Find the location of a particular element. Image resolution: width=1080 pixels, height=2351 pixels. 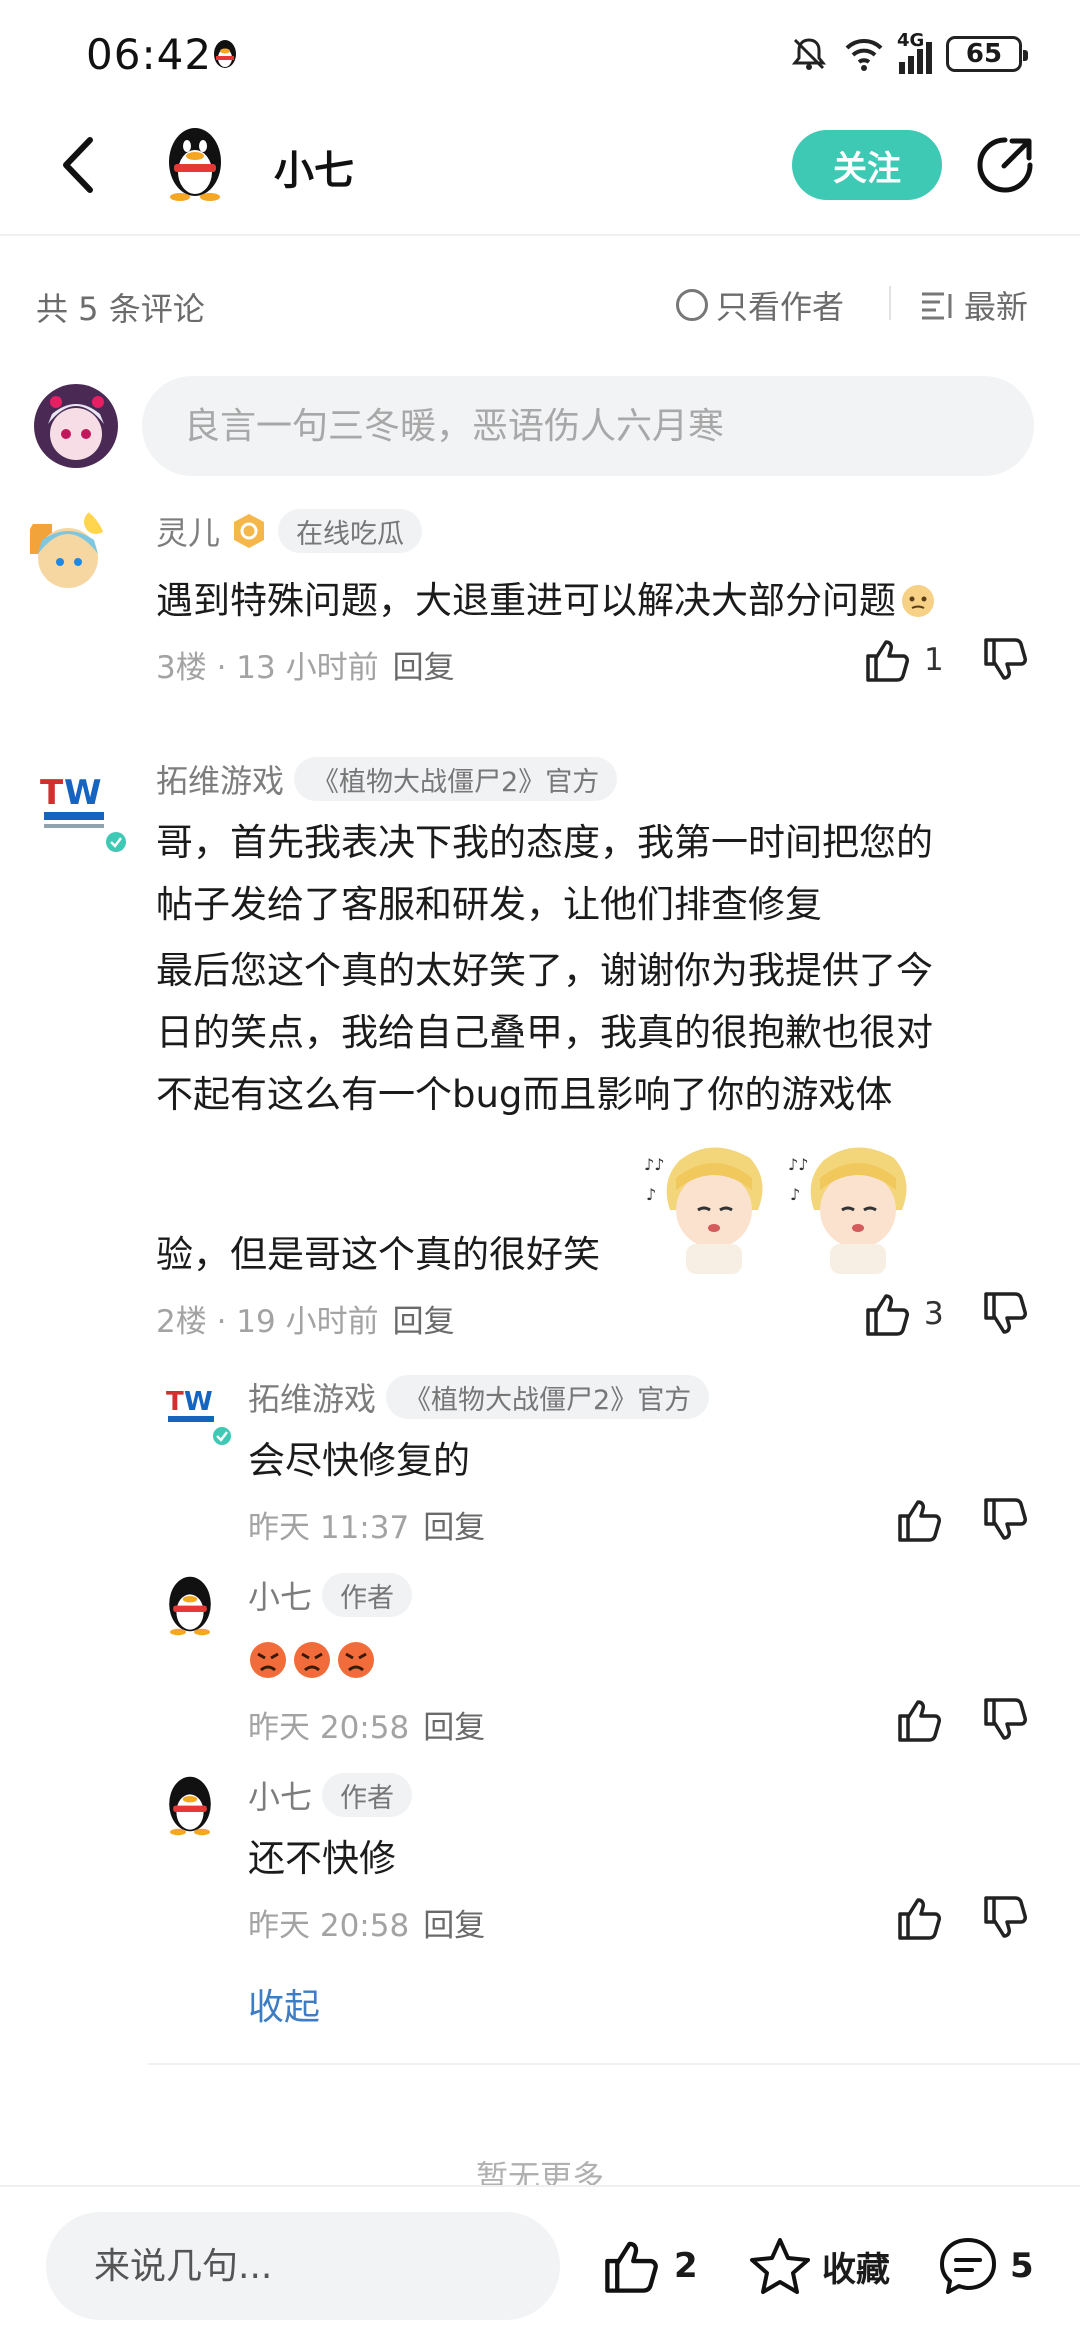

follow-button: 关注 is located at coordinates (867, 165).